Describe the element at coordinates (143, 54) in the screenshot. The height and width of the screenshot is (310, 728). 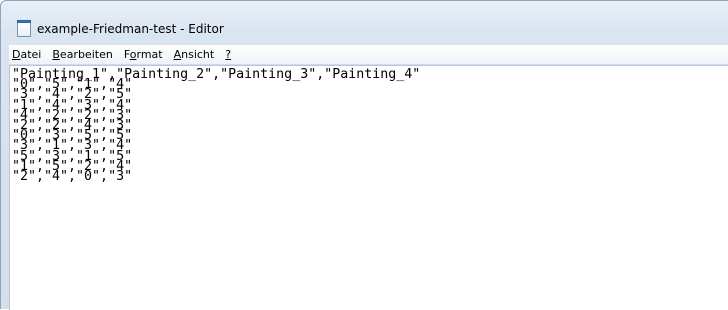
I see `menu-format: Format` at that location.